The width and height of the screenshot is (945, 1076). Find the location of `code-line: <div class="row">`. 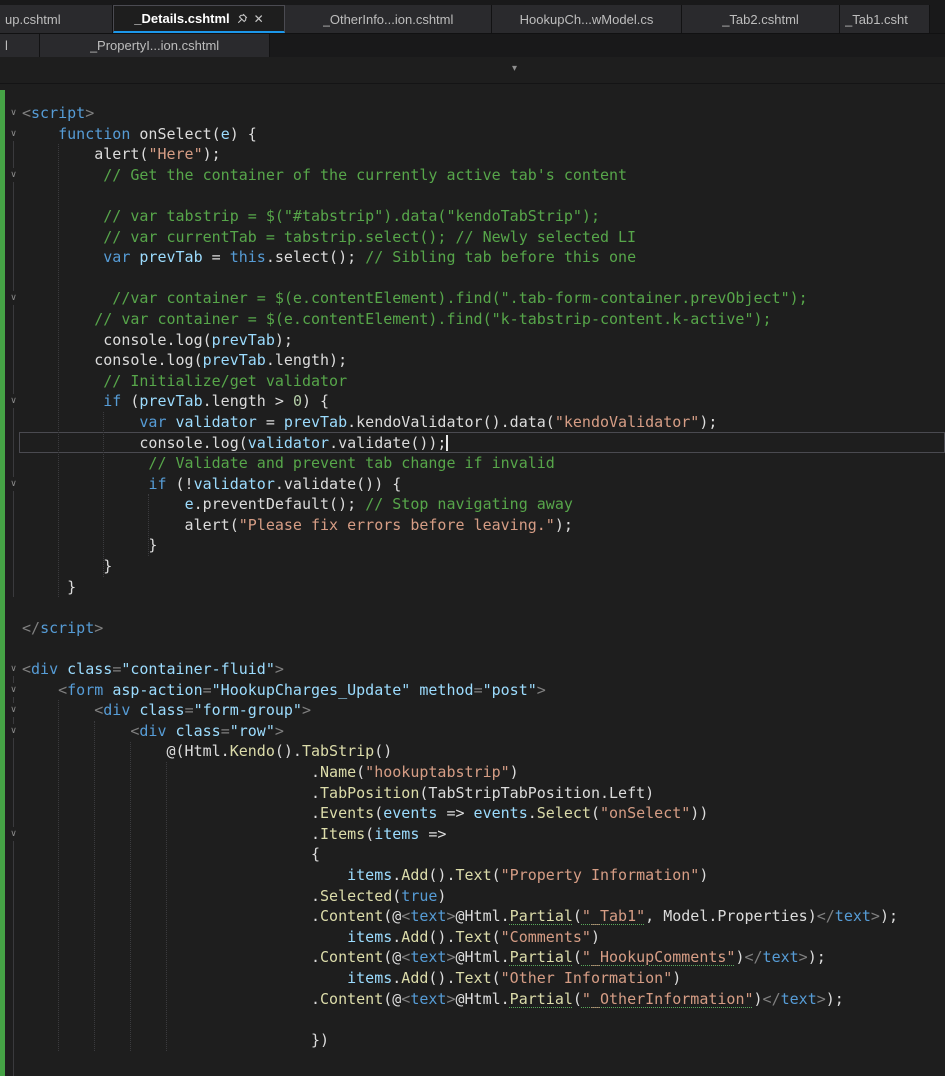

code-line: <div class="row"> is located at coordinates (449, 731).